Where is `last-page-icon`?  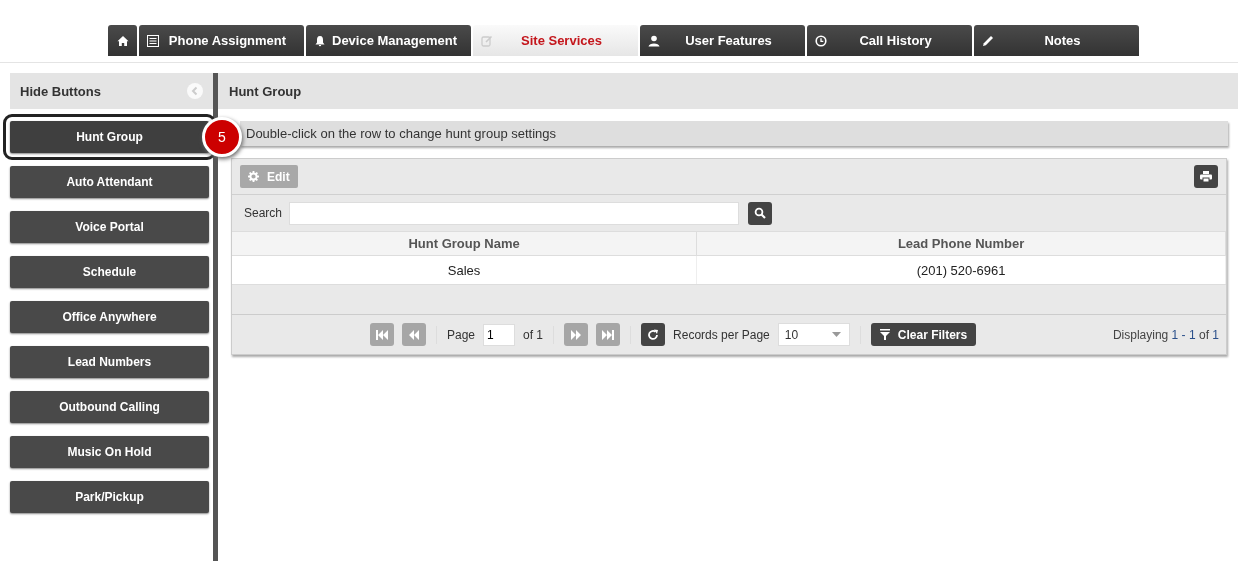
last-page-icon is located at coordinates (608, 334).